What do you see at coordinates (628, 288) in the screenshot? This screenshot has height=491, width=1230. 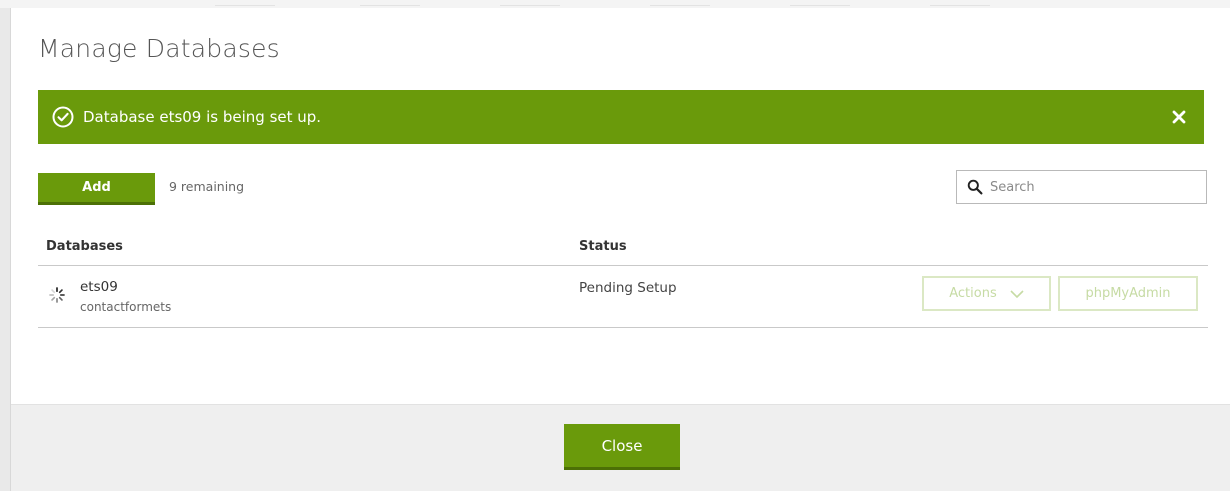 I see `database-status: Pending Setup` at bounding box center [628, 288].